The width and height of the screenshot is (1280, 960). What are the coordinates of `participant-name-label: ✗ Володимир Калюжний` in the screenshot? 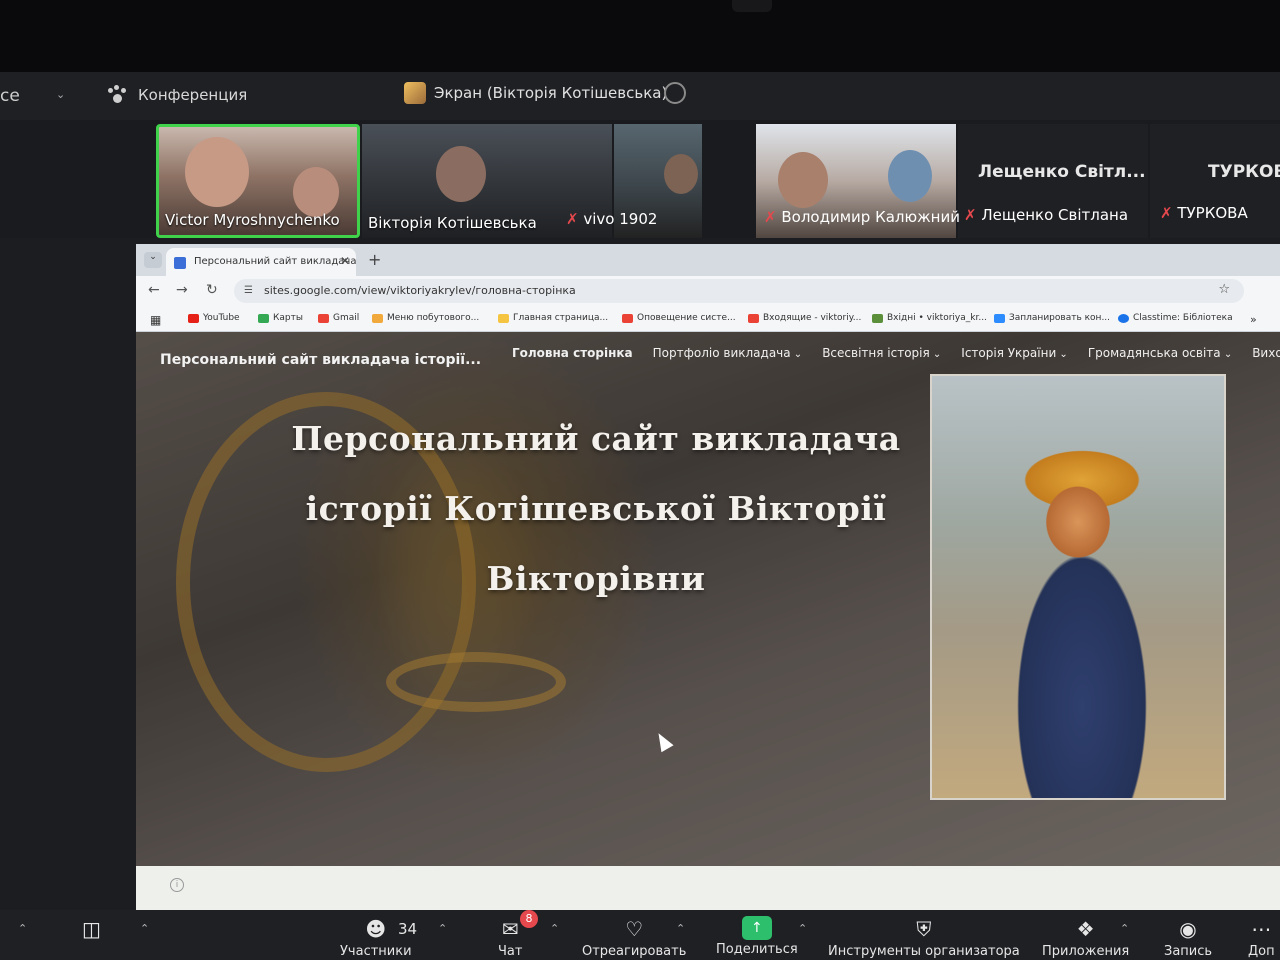 It's located at (862, 217).